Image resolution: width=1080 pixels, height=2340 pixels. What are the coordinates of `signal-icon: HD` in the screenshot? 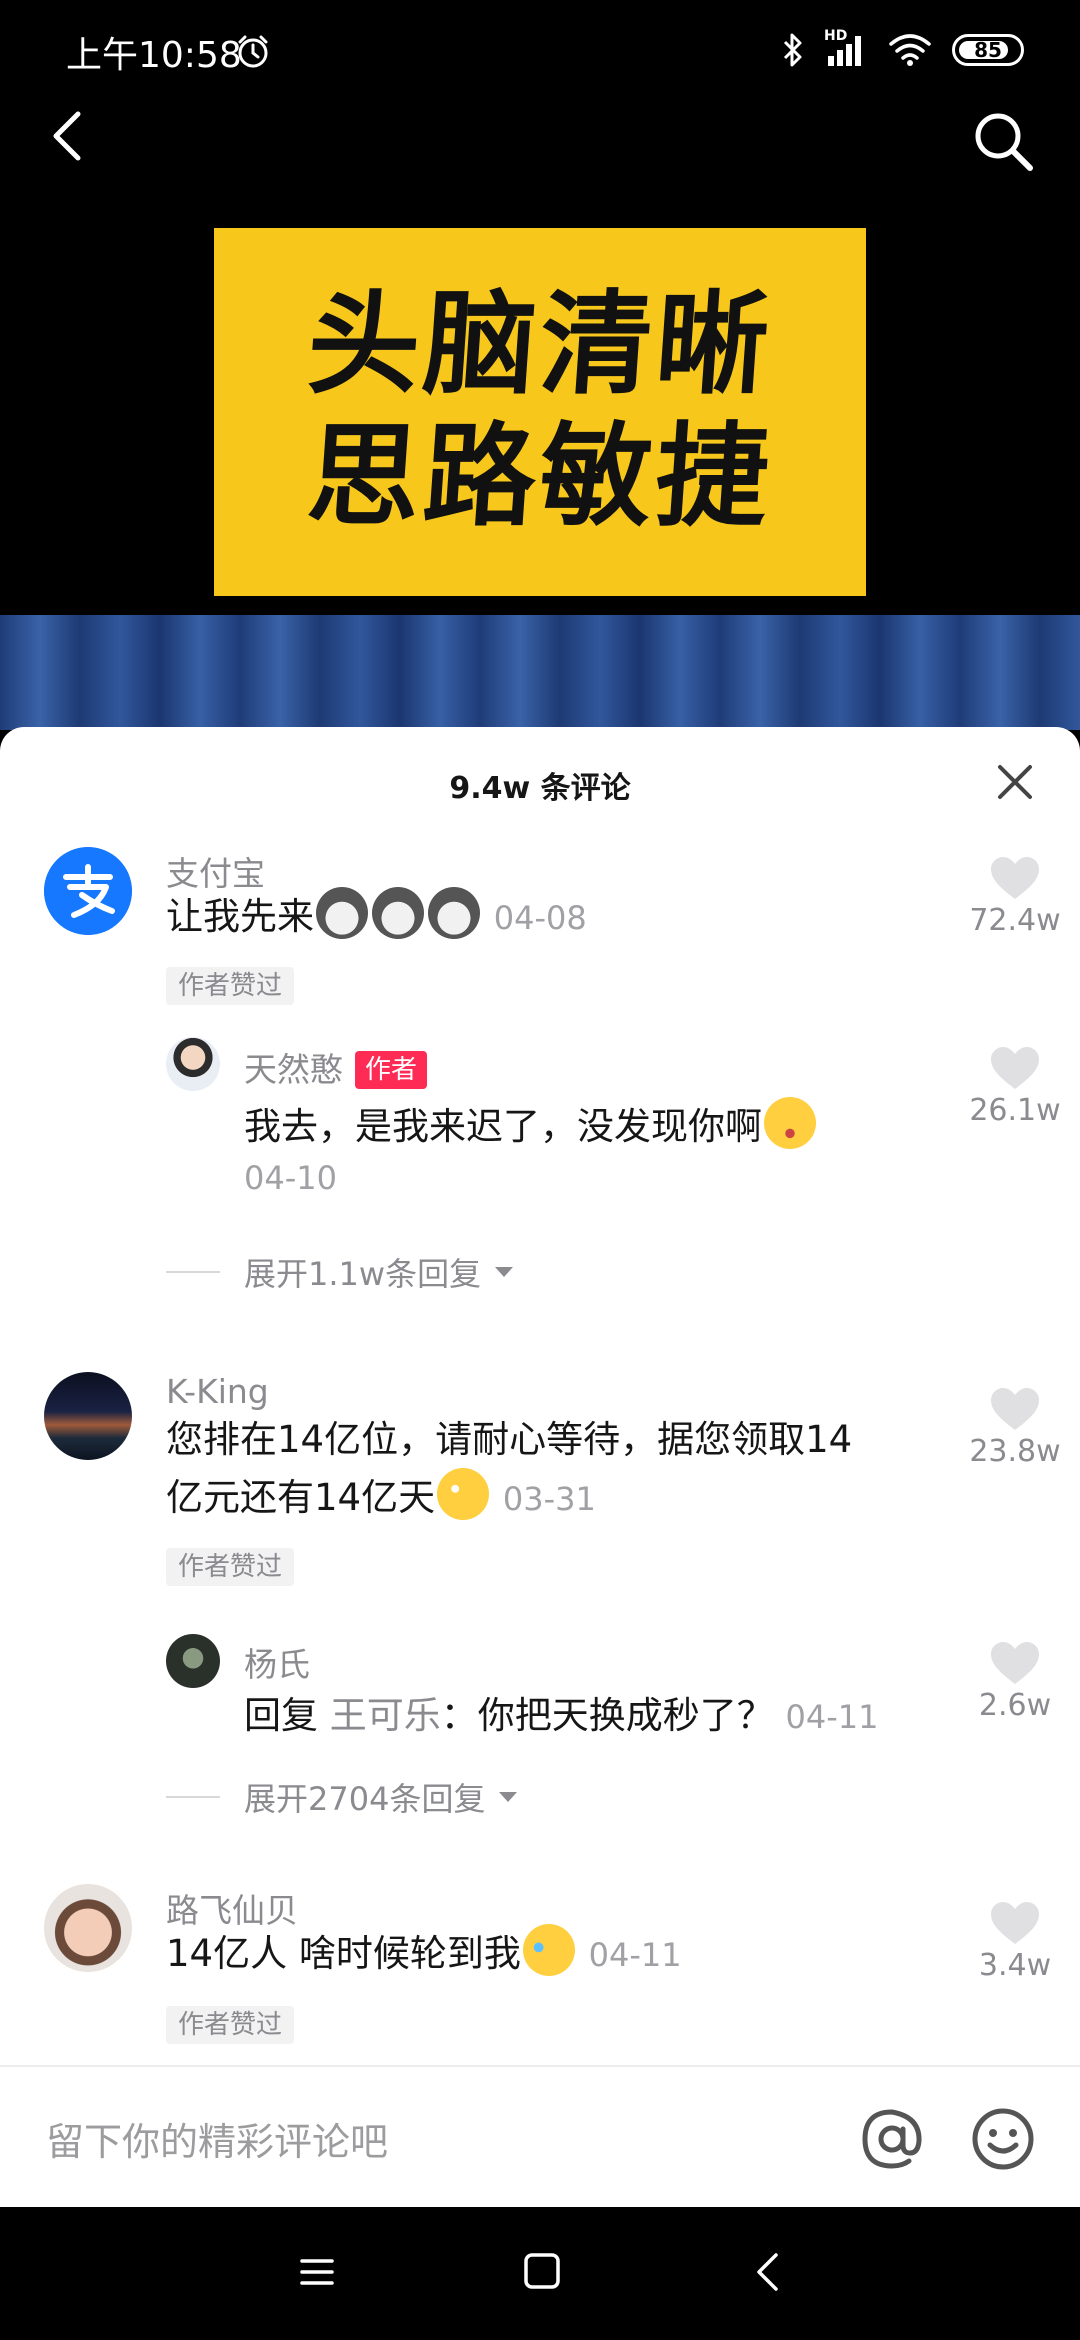 It's located at (846, 48).